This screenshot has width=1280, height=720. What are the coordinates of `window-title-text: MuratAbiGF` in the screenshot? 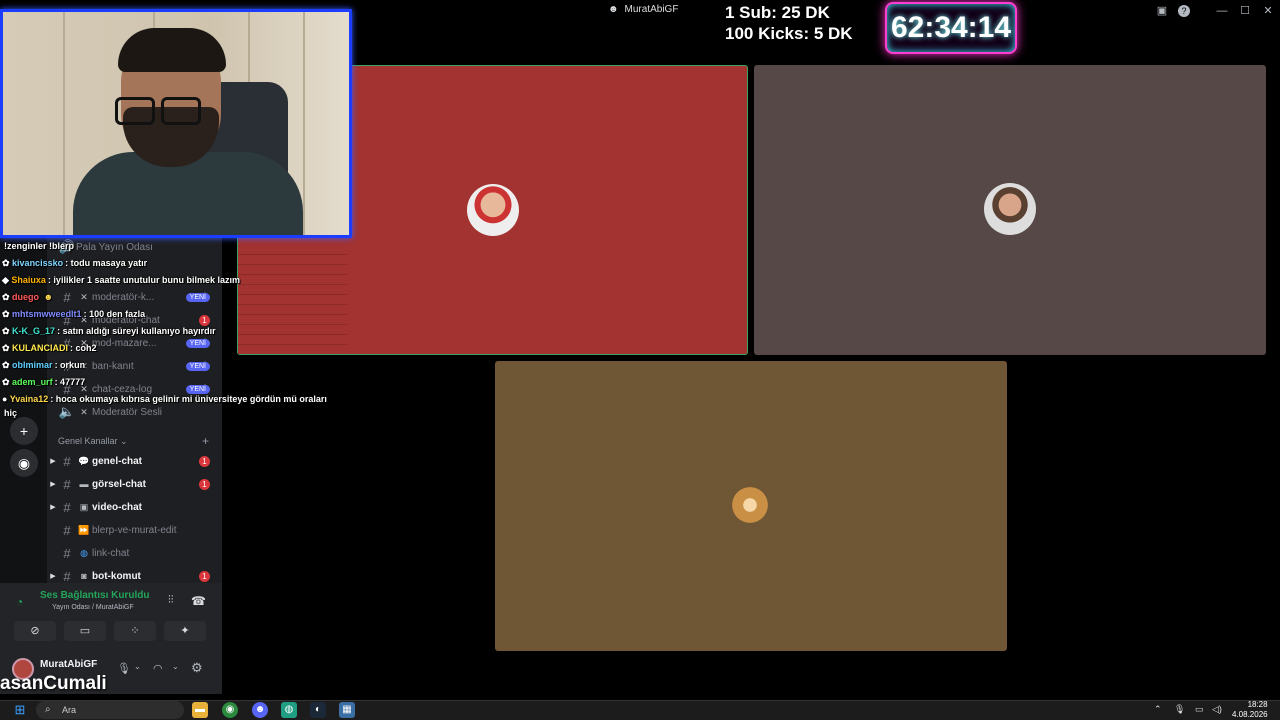 It's located at (651, 9).